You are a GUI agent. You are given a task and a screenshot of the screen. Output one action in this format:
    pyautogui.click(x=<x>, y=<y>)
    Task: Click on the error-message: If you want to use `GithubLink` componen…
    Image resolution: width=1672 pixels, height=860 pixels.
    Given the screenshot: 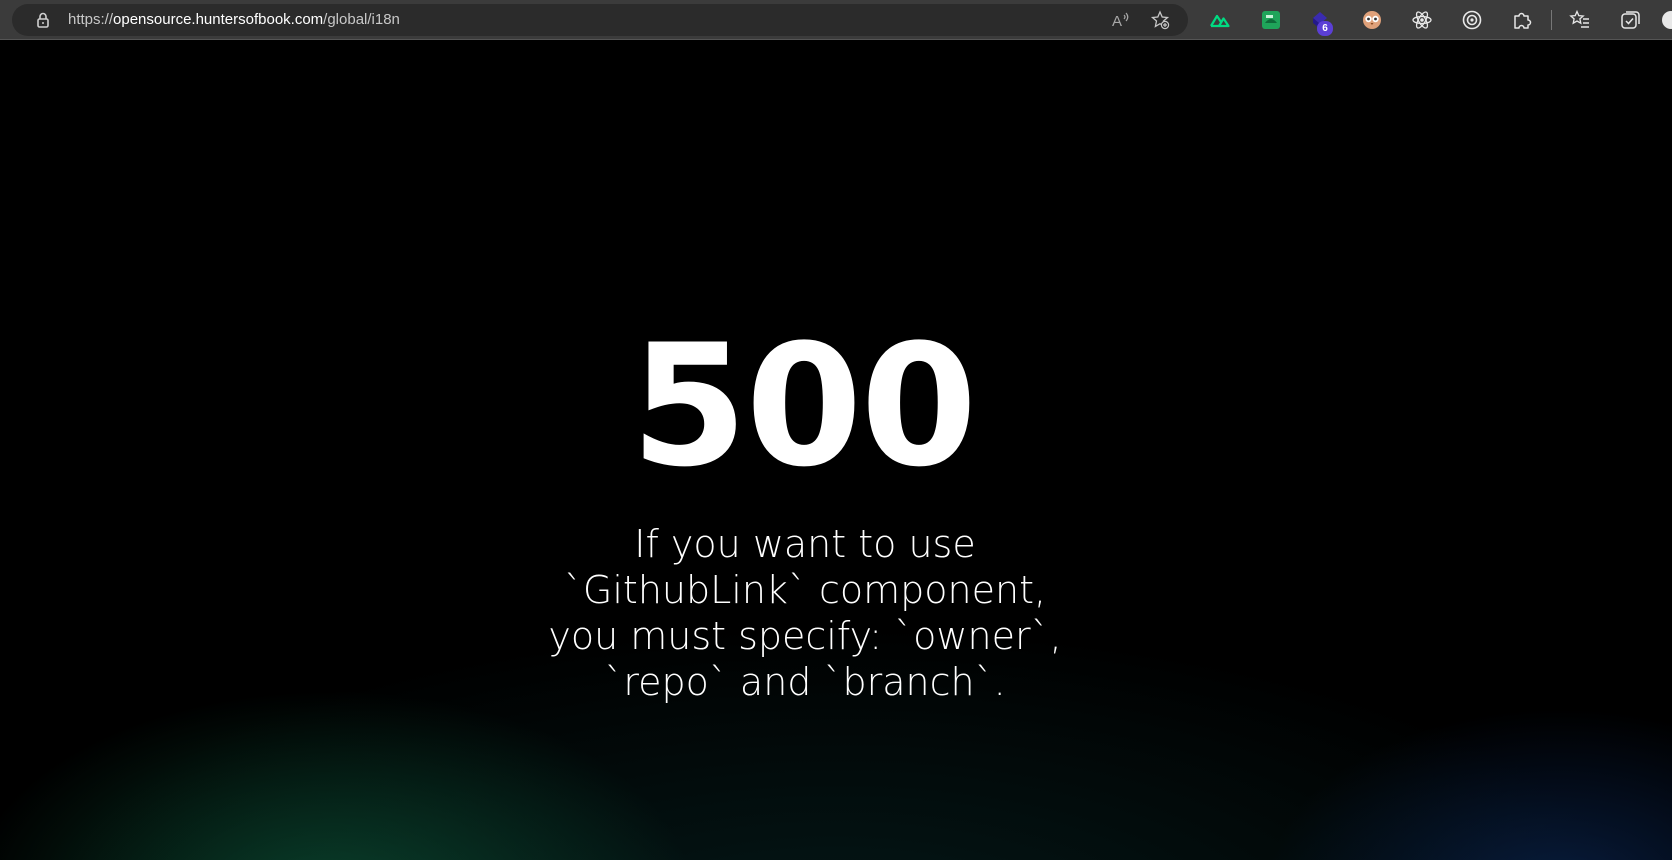 What is the action you would take?
    pyautogui.click(x=805, y=613)
    